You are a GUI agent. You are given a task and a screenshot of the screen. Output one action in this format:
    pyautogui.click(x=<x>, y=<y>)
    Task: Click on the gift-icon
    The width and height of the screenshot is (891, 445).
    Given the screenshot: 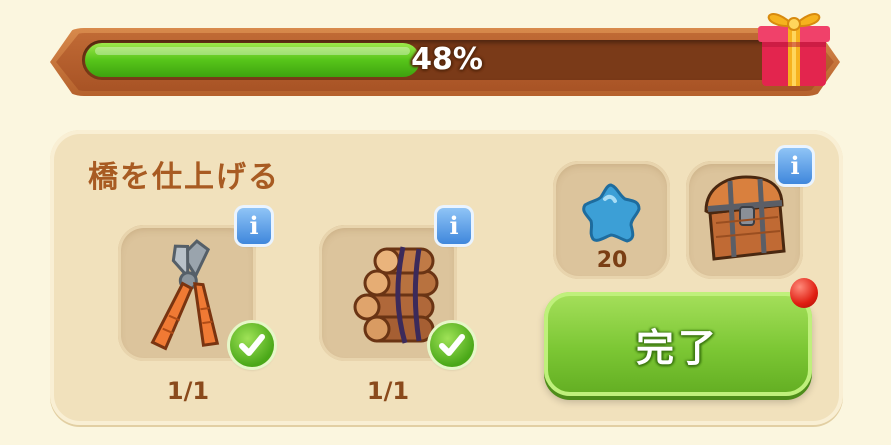 What is the action you would take?
    pyautogui.click(x=794, y=46)
    